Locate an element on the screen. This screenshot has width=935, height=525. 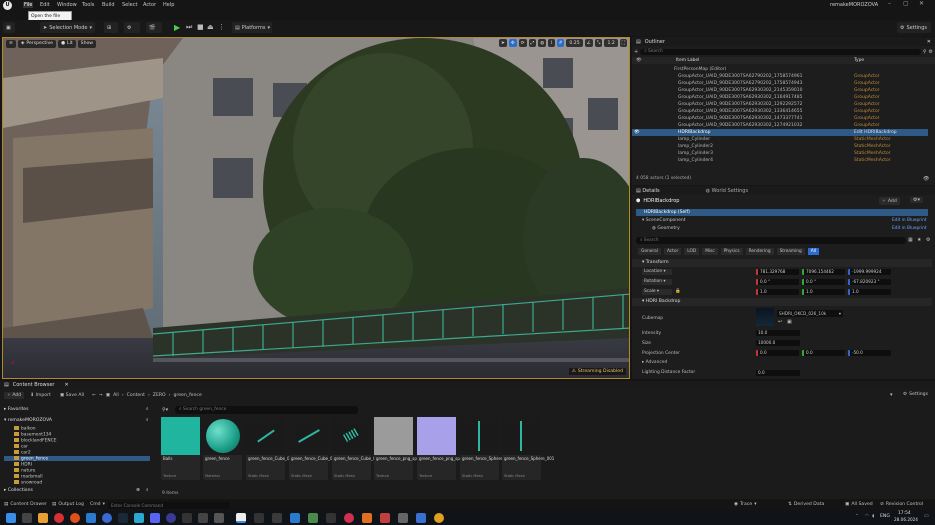
asset-tile: green_fence_Cube_009 Static Mesh is located at coordinates (270, 448).